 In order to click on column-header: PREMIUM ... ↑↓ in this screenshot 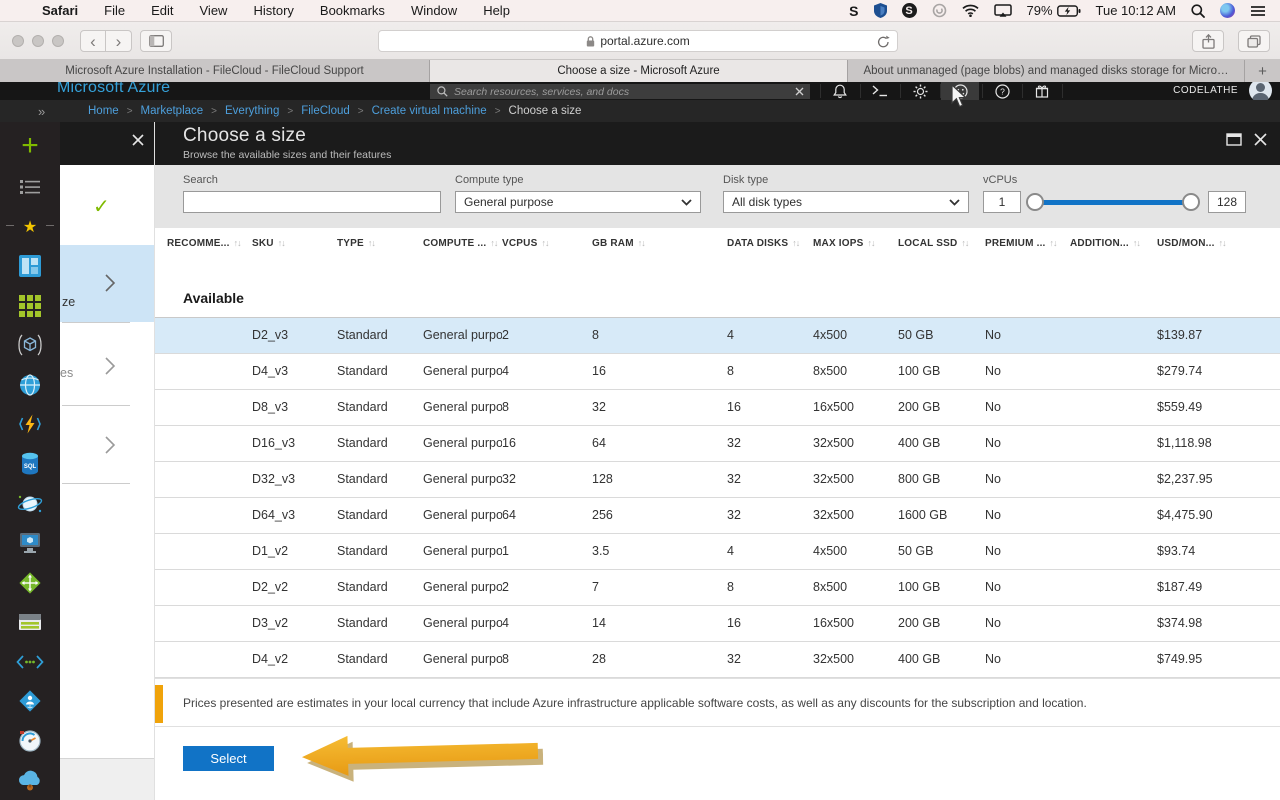, I will do `click(1027, 243)`.